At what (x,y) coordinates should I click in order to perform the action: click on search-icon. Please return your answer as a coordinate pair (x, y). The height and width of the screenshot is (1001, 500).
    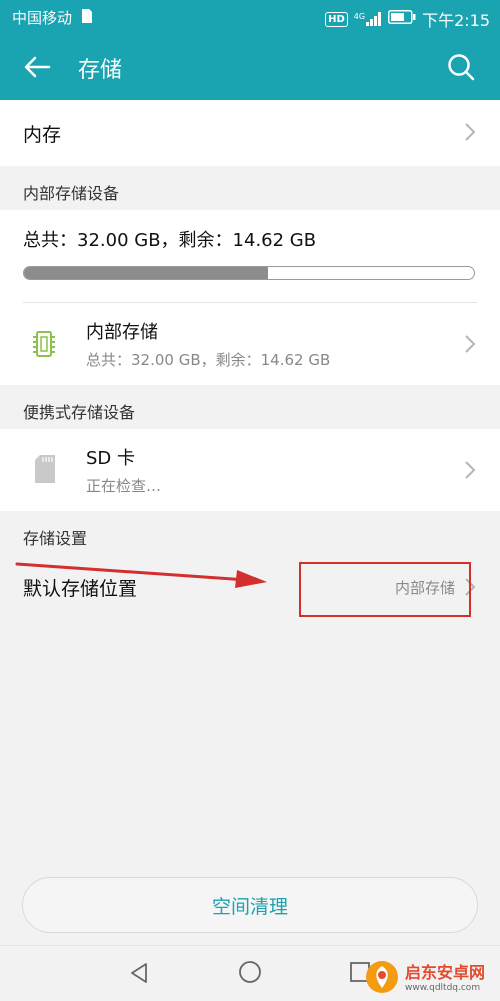
    Looking at the image, I should click on (461, 69).